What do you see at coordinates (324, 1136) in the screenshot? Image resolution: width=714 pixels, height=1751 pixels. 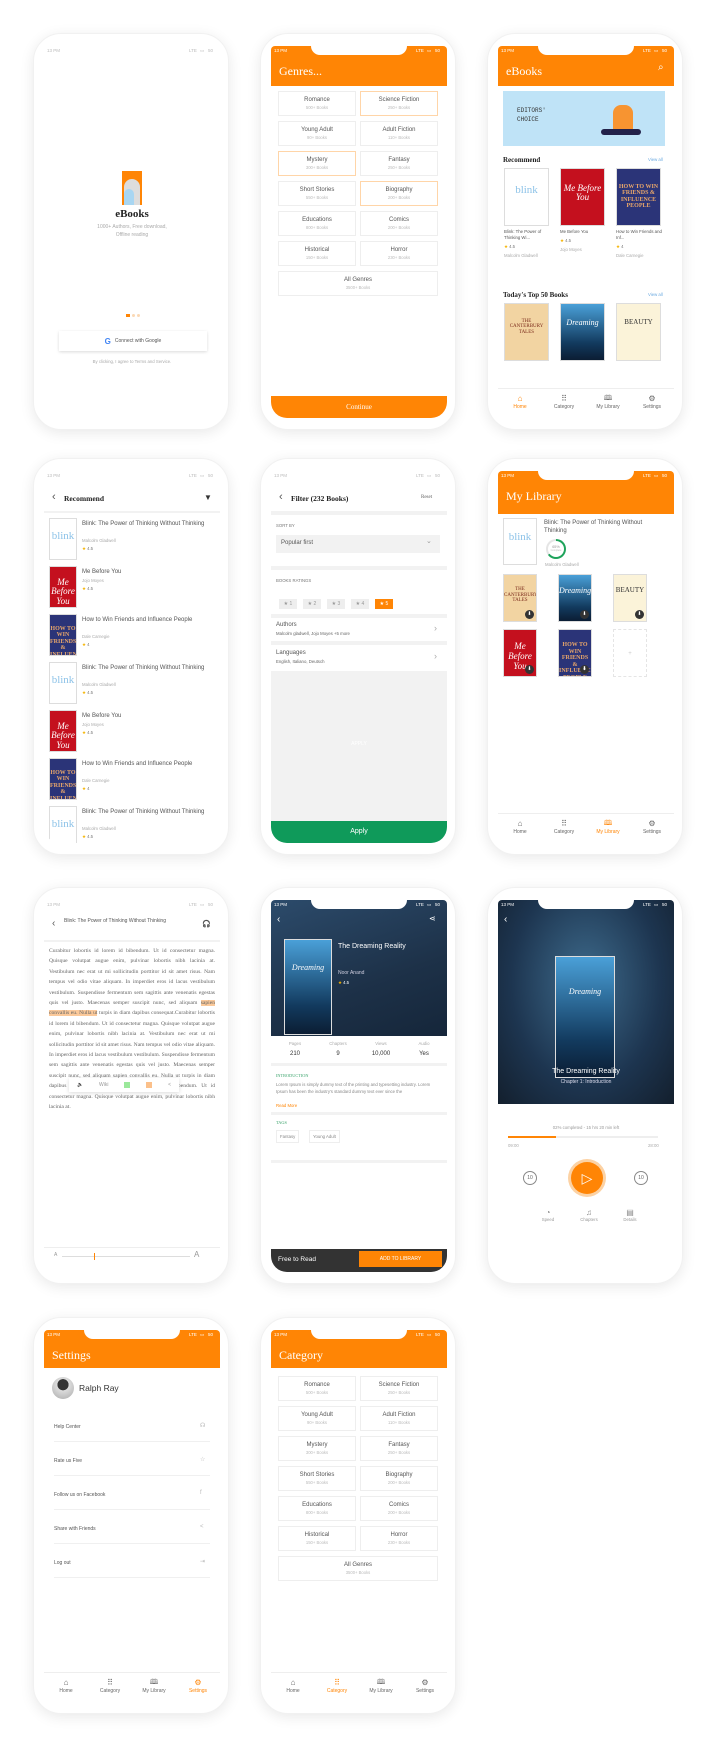 I see `tag-chip: Young Adult` at bounding box center [324, 1136].